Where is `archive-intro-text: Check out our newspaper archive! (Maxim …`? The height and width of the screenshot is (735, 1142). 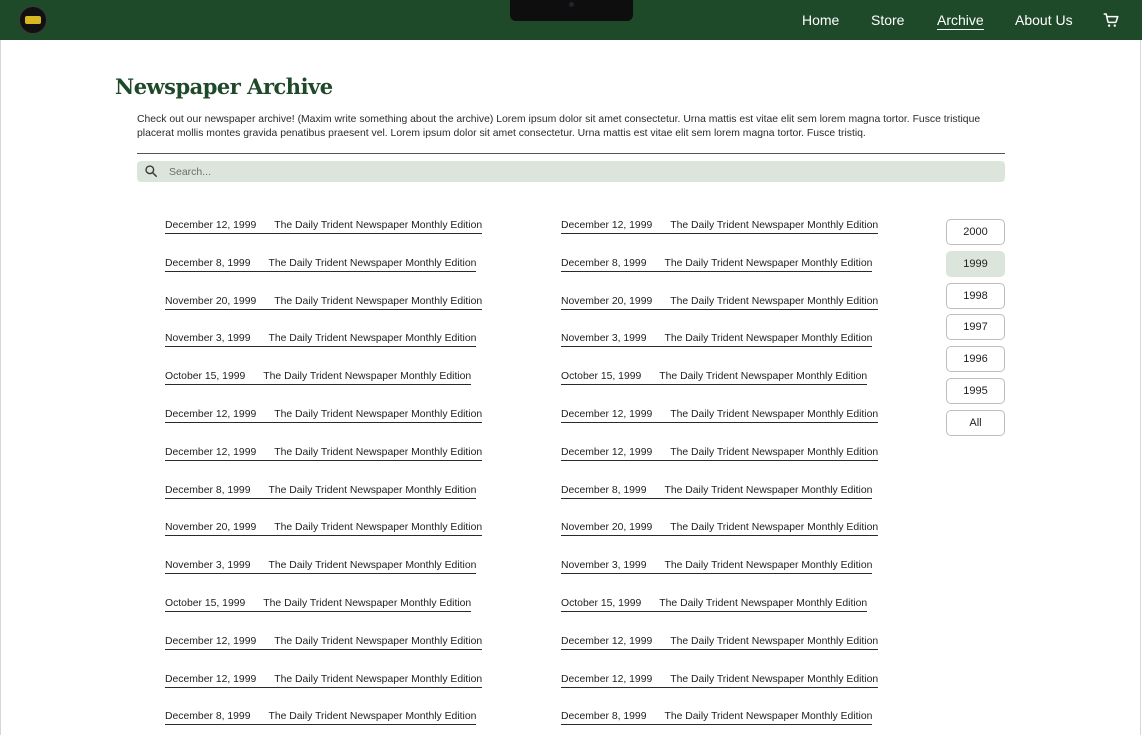
archive-intro-text: Check out our newspaper archive! (Maxim … is located at coordinates (559, 126).